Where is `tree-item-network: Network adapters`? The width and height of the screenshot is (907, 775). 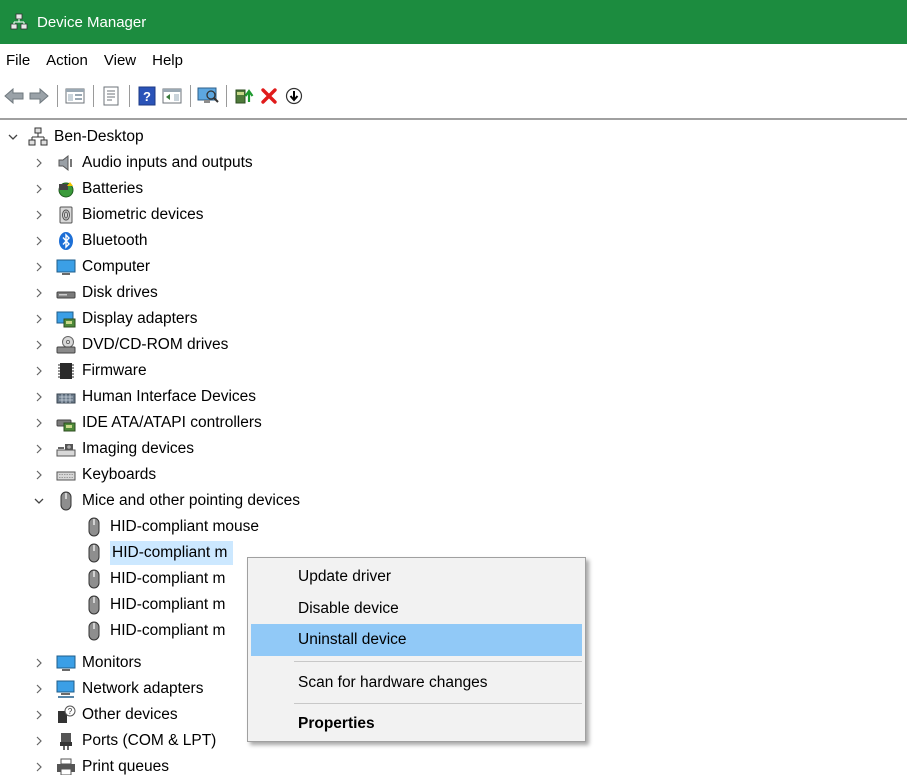
tree-item-network: Network adapters is located at coordinates (117, 689).